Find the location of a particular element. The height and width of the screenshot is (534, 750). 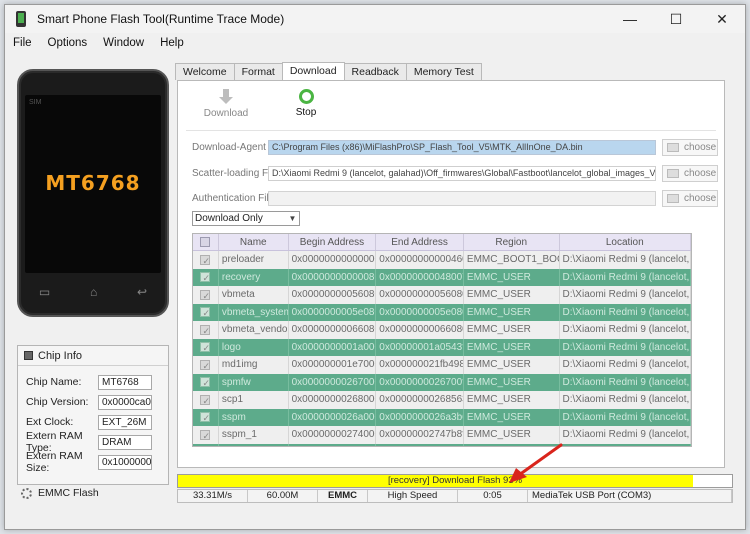

menu-options: Options is located at coordinates (68, 43).